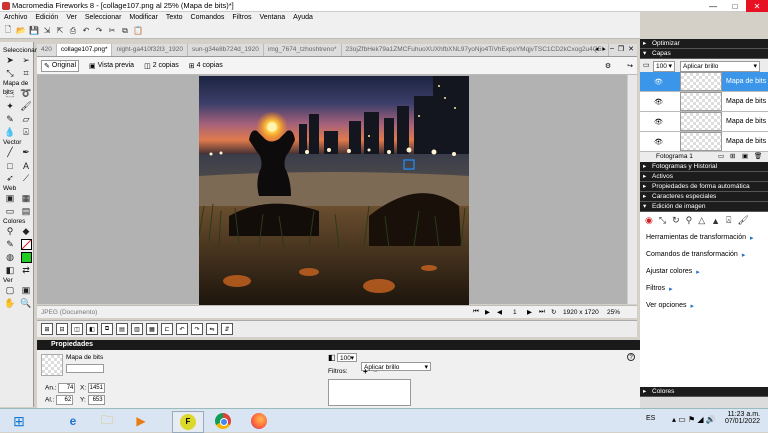 The width and height of the screenshot is (768, 433). I want to click on red-eye-icon: ◉, so click(649, 220).